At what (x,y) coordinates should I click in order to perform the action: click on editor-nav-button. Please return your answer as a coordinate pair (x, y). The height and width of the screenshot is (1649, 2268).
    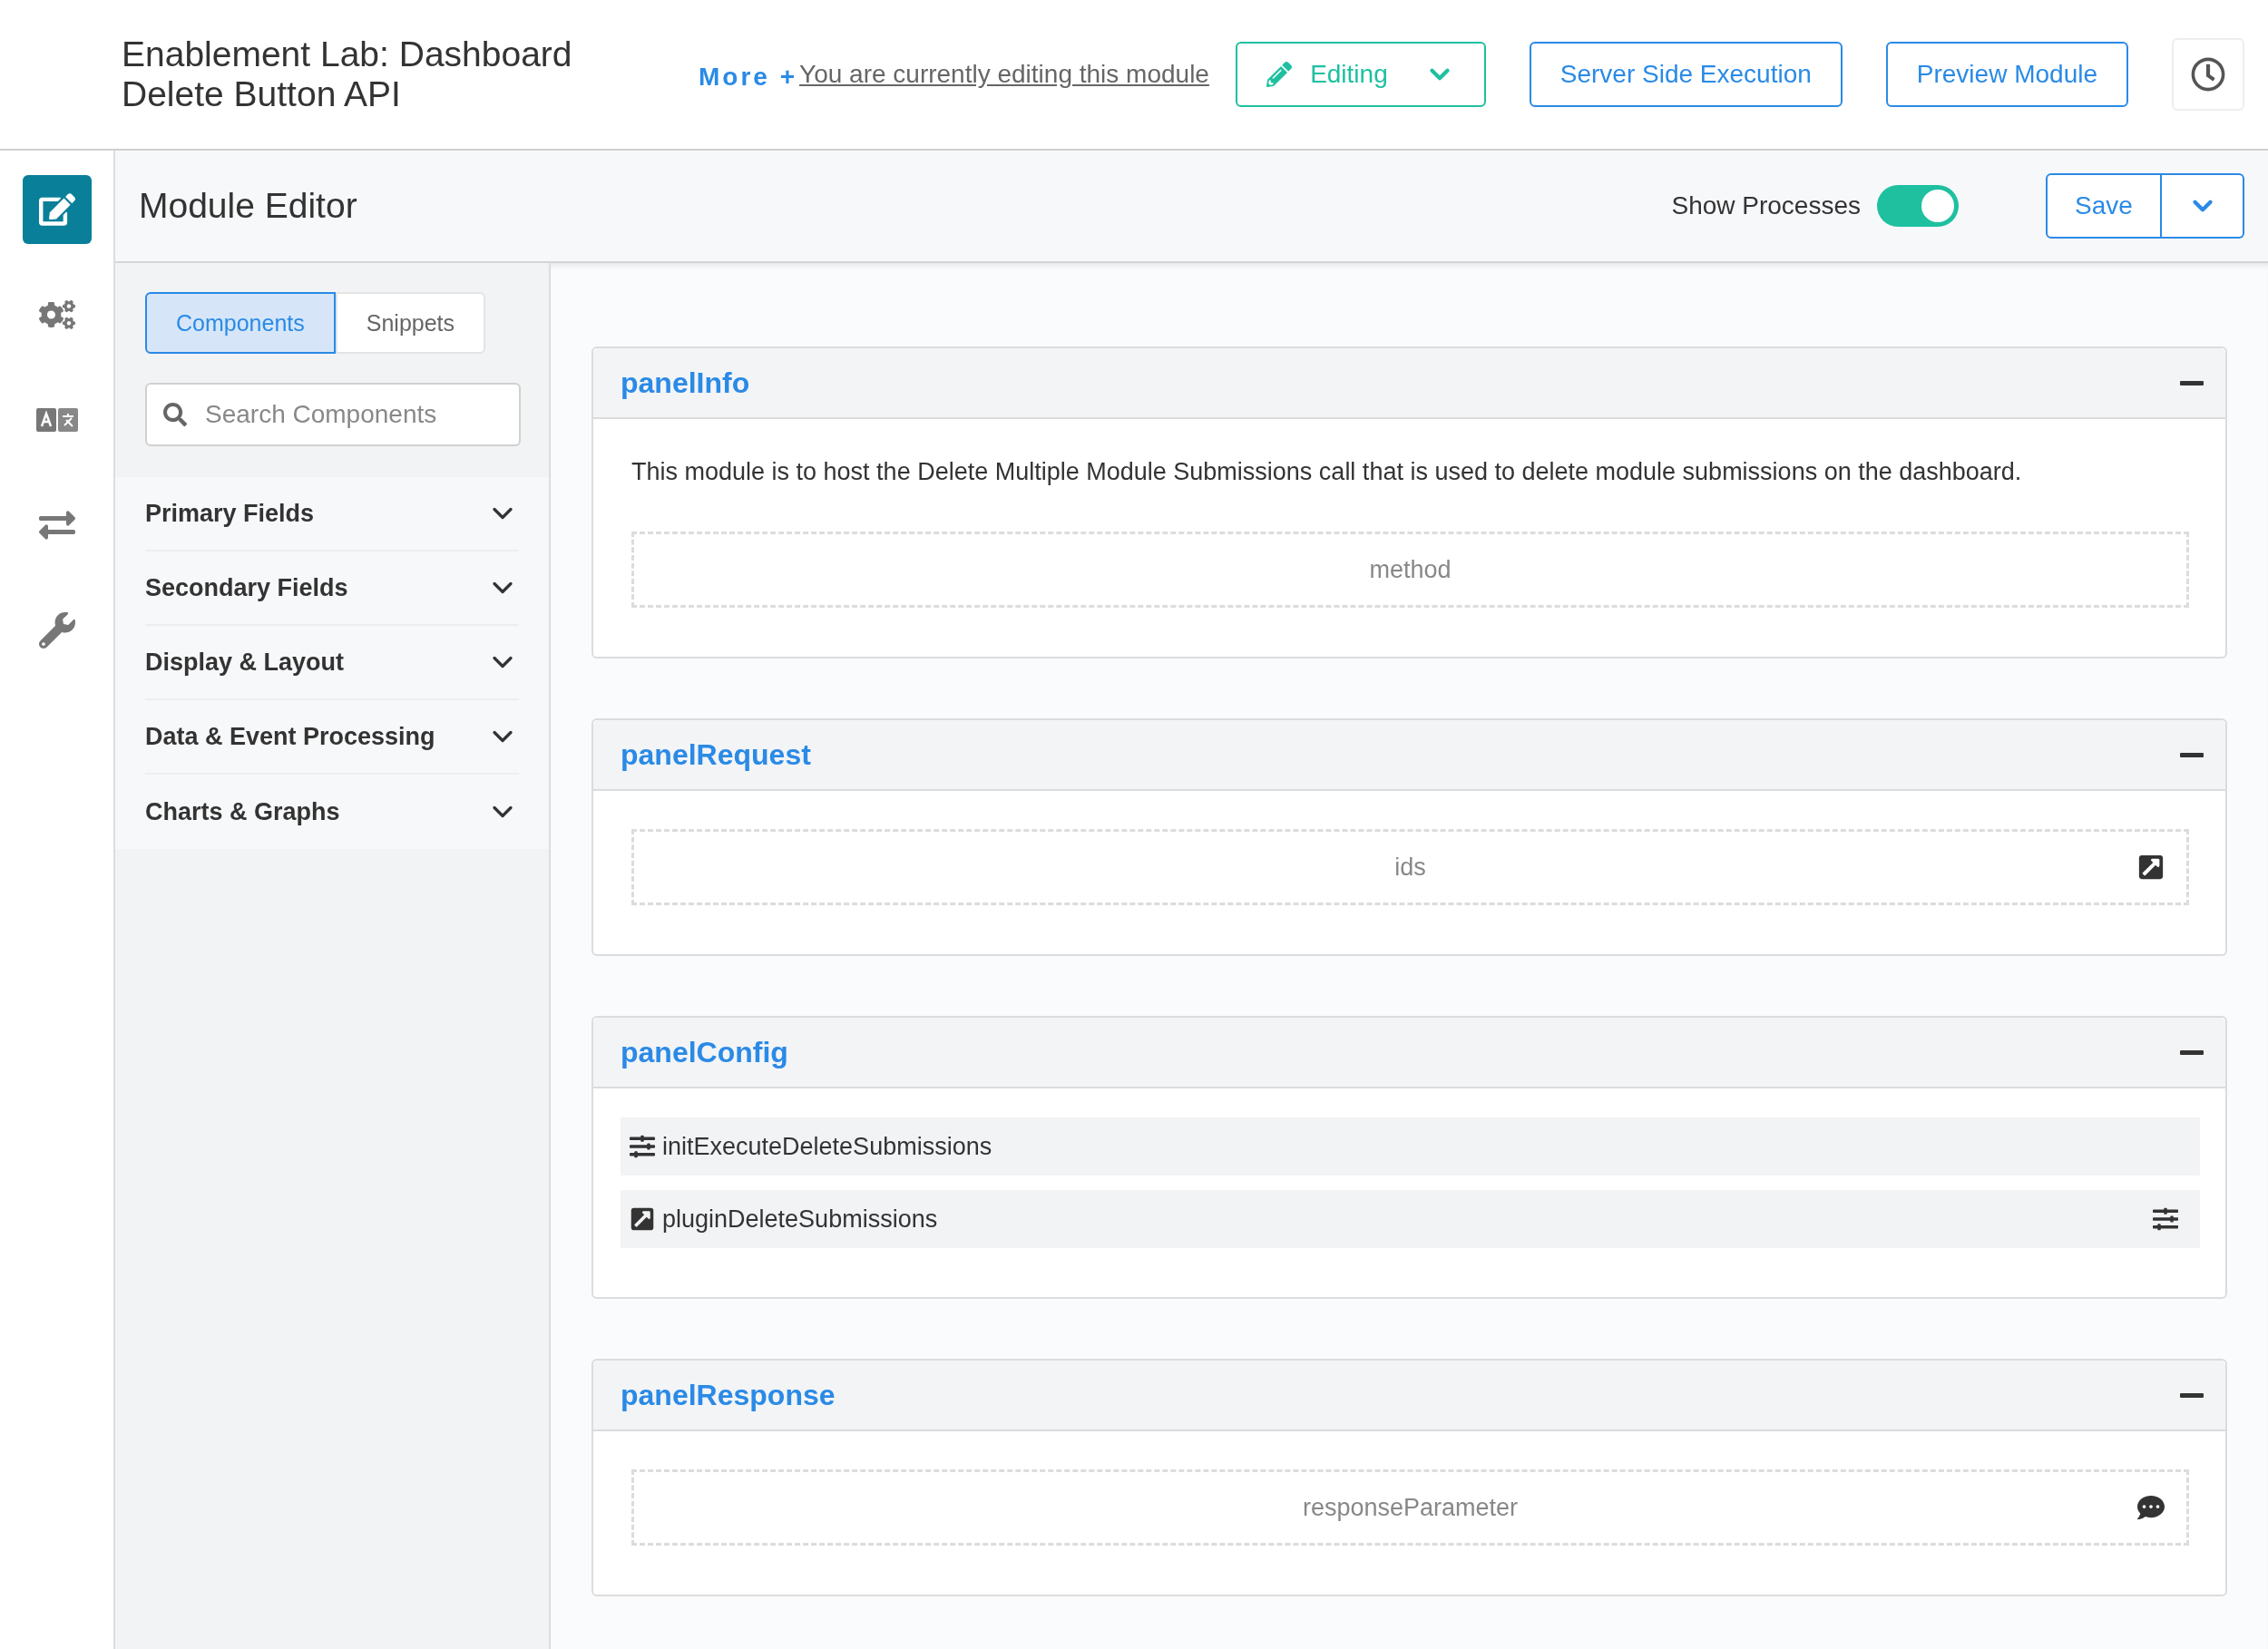
    Looking at the image, I should click on (57, 210).